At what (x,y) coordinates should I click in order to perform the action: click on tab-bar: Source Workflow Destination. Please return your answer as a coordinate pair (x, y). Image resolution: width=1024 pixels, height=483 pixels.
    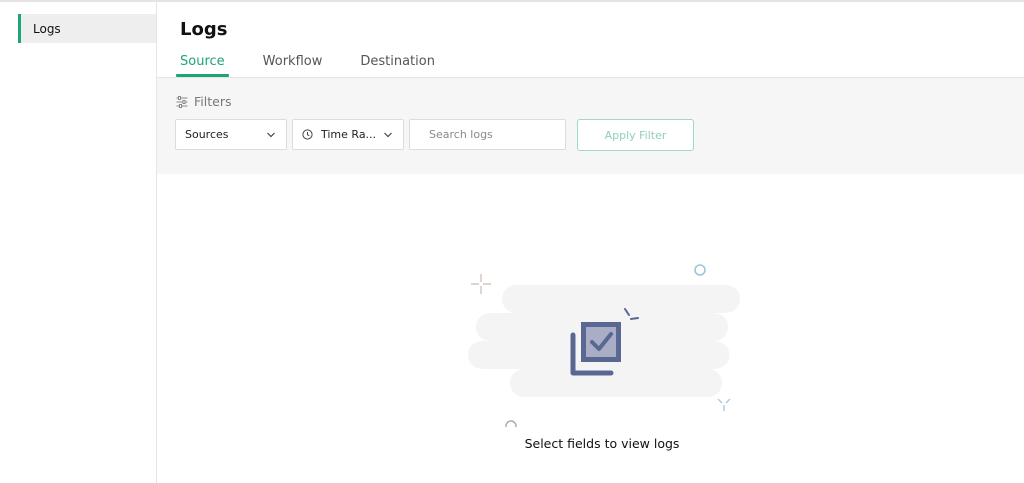
    Looking at the image, I should click on (322, 61).